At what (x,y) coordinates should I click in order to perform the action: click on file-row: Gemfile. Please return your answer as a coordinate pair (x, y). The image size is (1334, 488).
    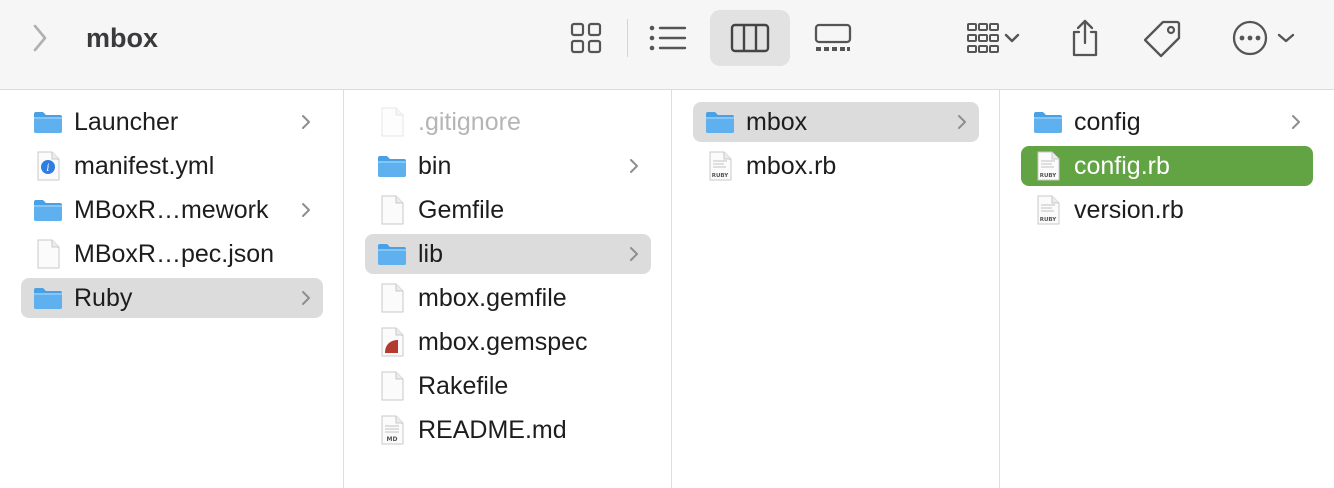
    Looking at the image, I should click on (508, 210).